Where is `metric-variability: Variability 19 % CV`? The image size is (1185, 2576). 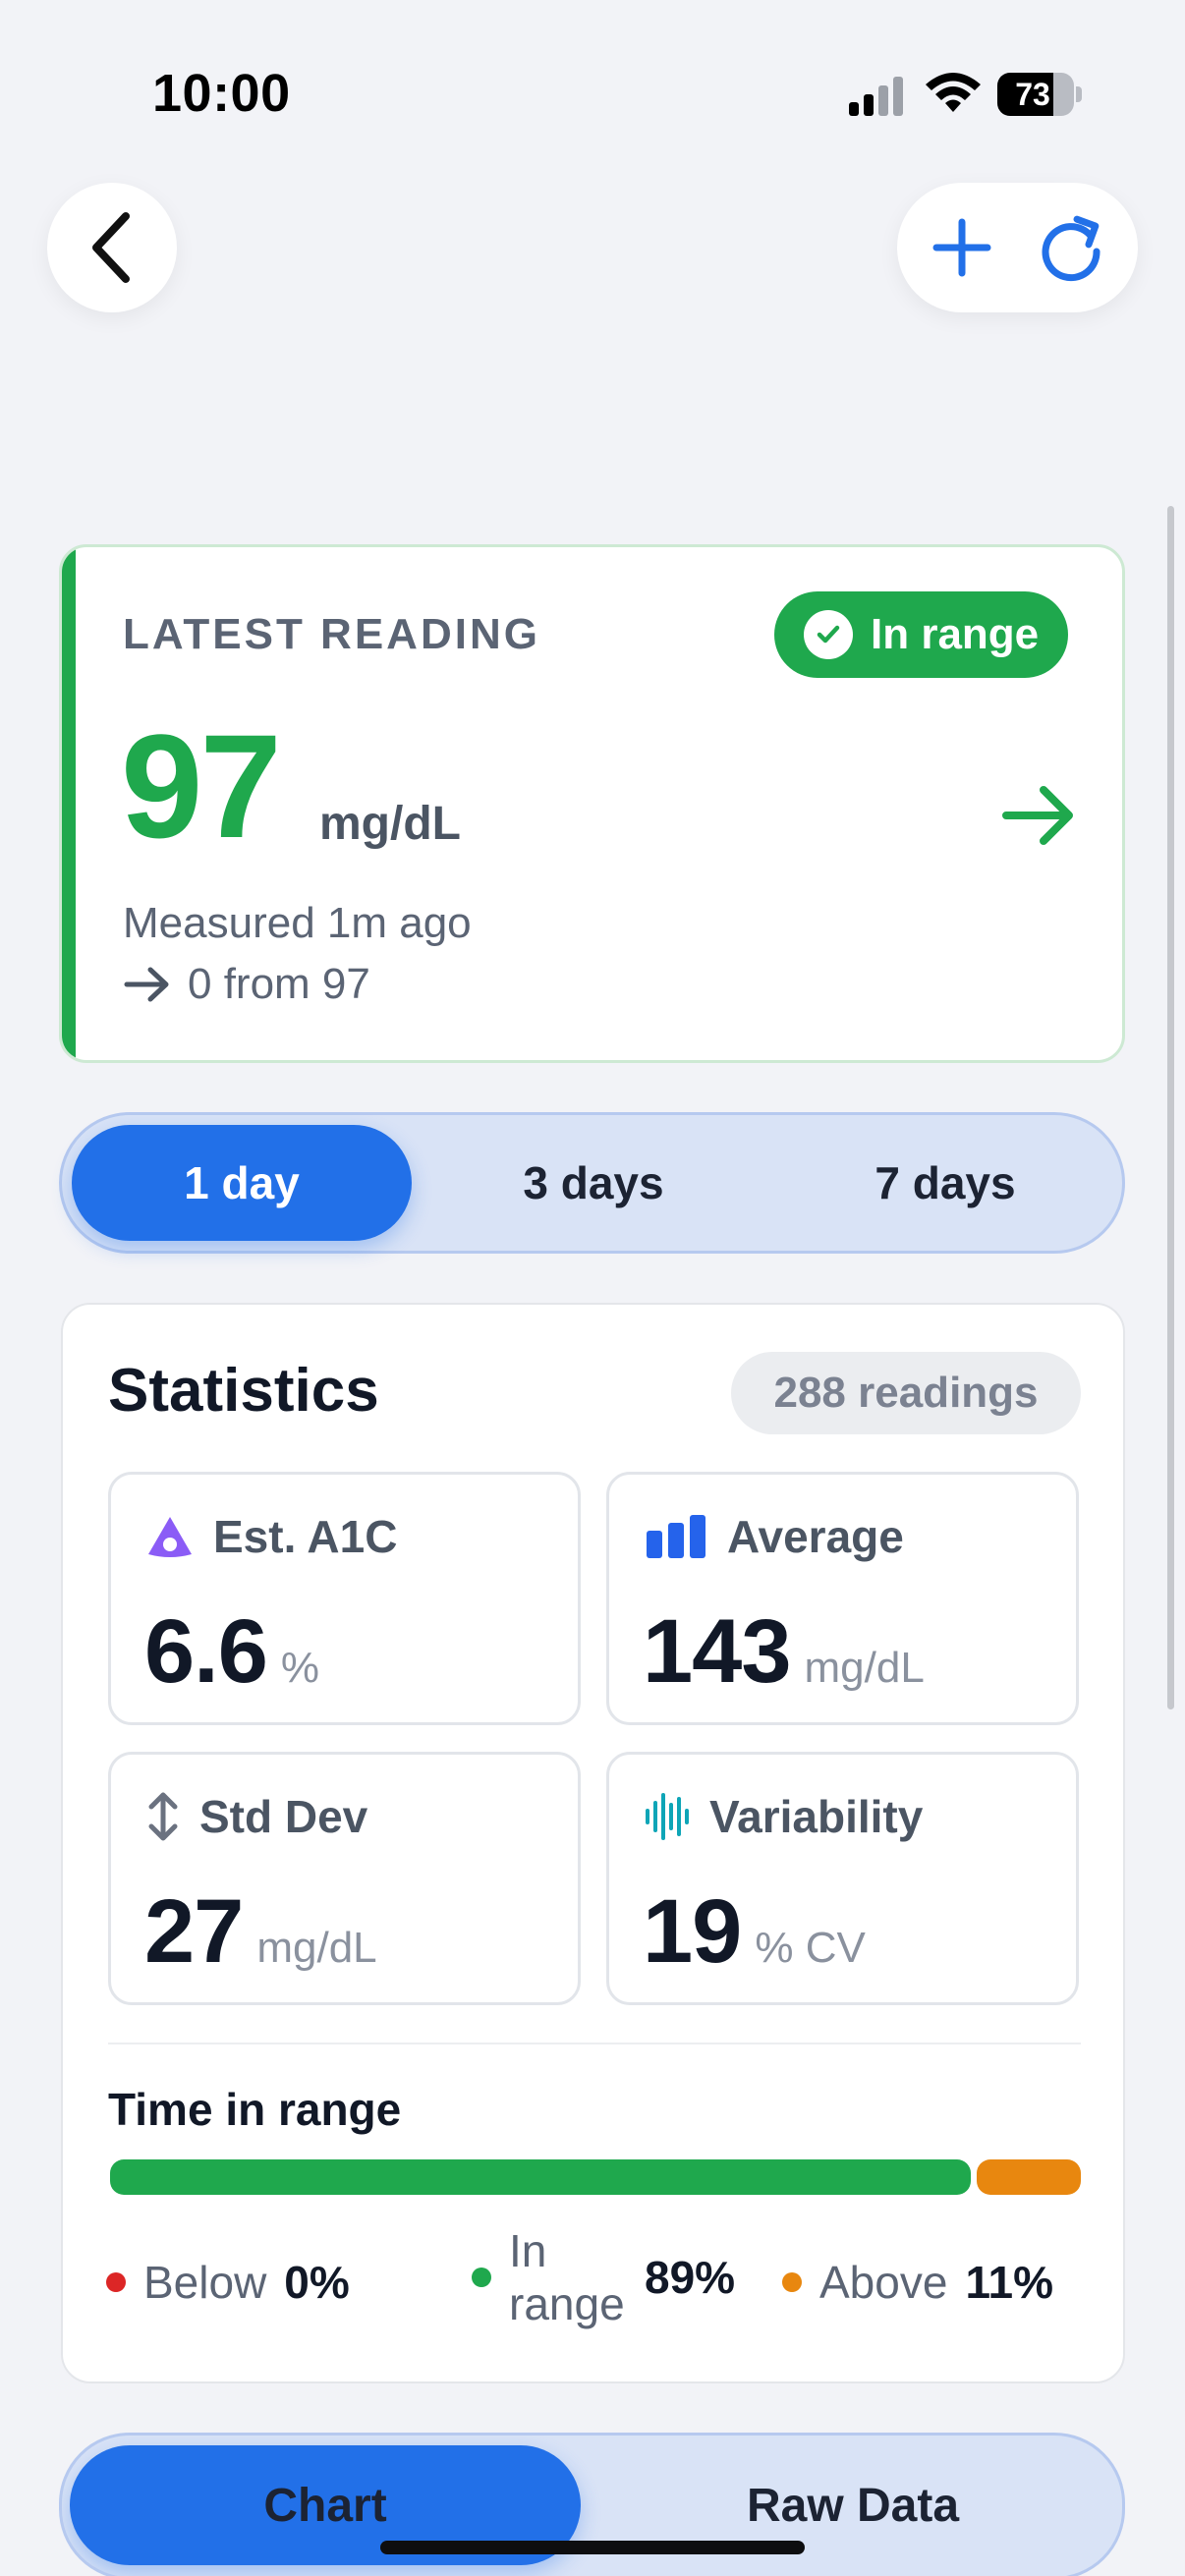
metric-variability: Variability 19 % CV is located at coordinates (843, 1878).